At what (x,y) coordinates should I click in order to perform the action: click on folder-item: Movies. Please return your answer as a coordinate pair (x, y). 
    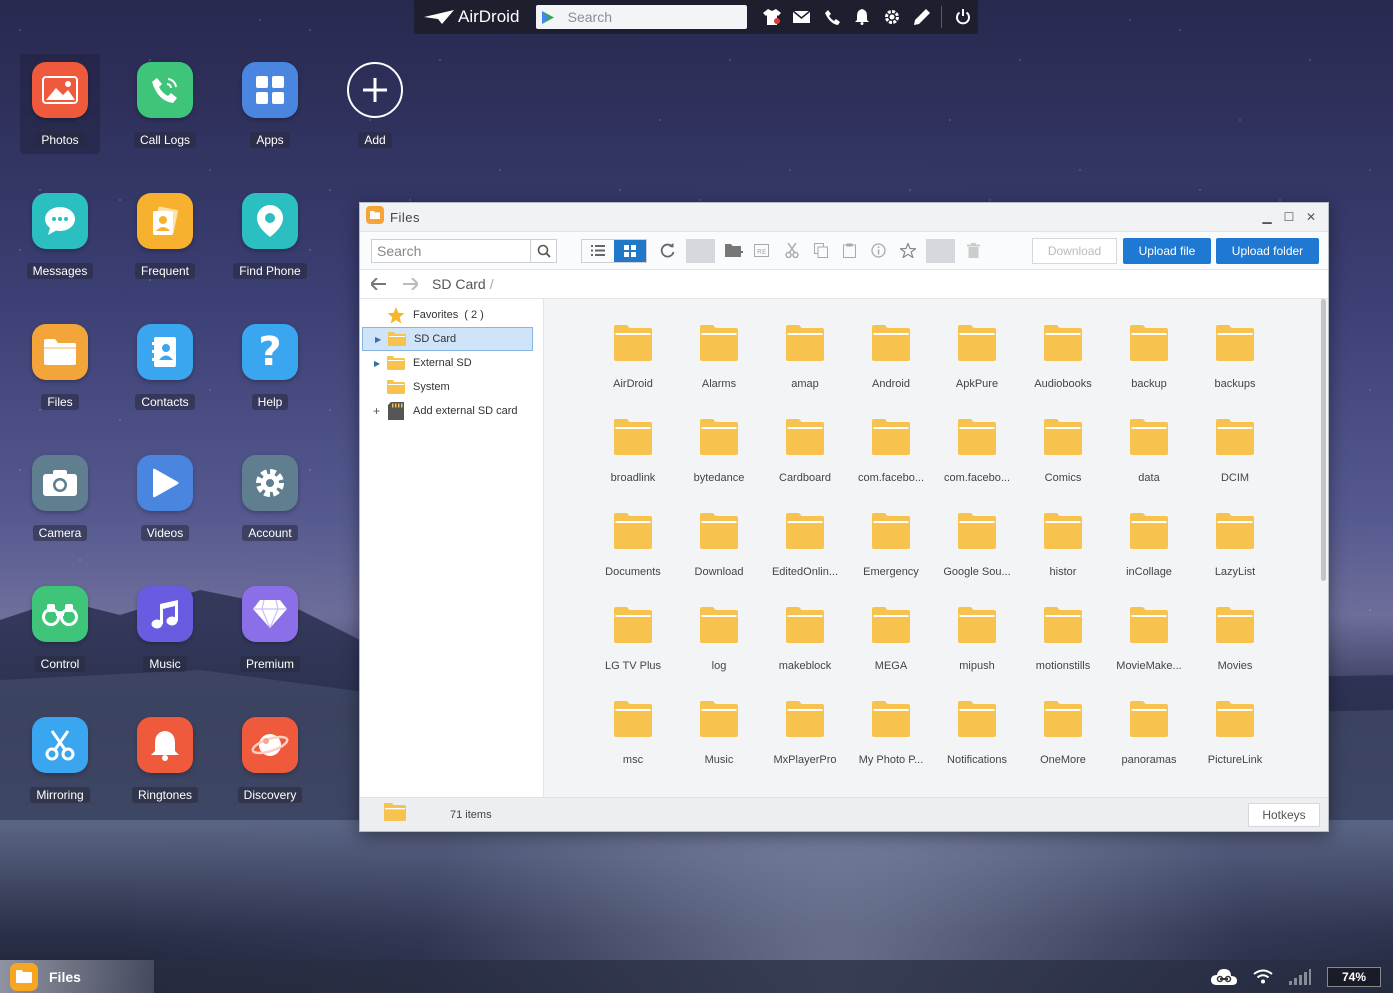
    Looking at the image, I should click on (1235, 654).